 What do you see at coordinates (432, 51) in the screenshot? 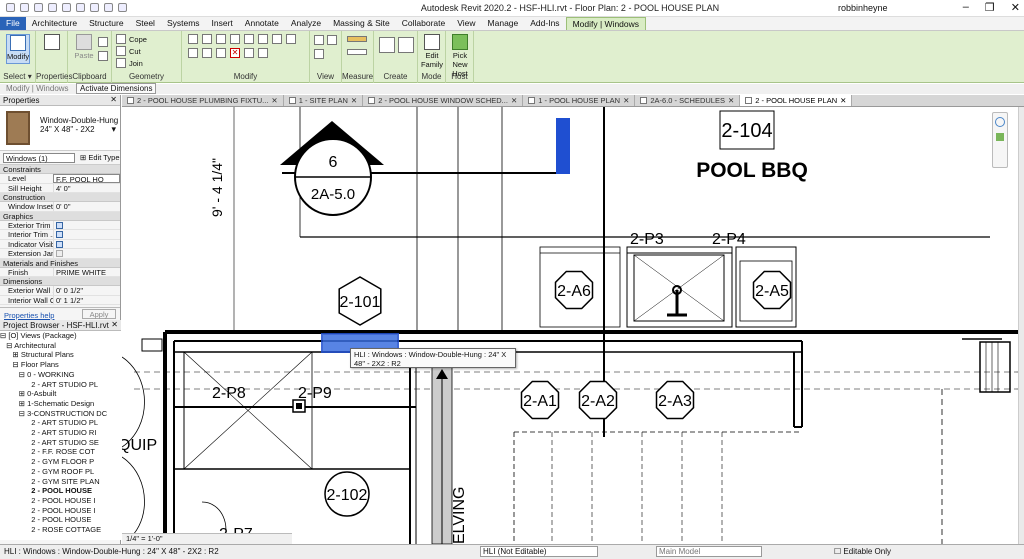
I see `edit-family-button: Edit Family` at bounding box center [432, 51].